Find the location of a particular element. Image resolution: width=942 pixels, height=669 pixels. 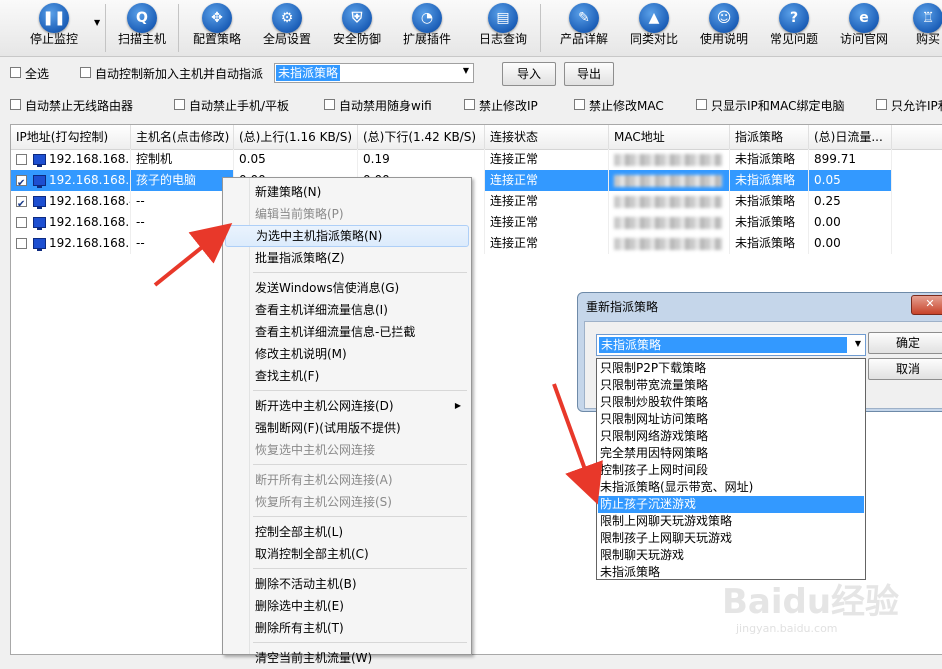

policy-option: 控制孩子上网时间段 is located at coordinates (731, 470).